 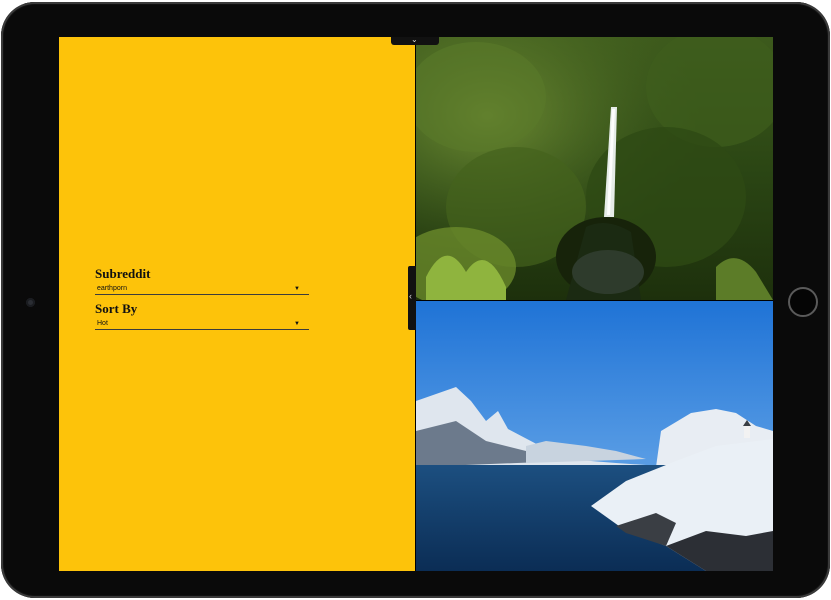 What do you see at coordinates (202, 289) in the screenshot?
I see `subreddit-select: earthporn ▼` at bounding box center [202, 289].